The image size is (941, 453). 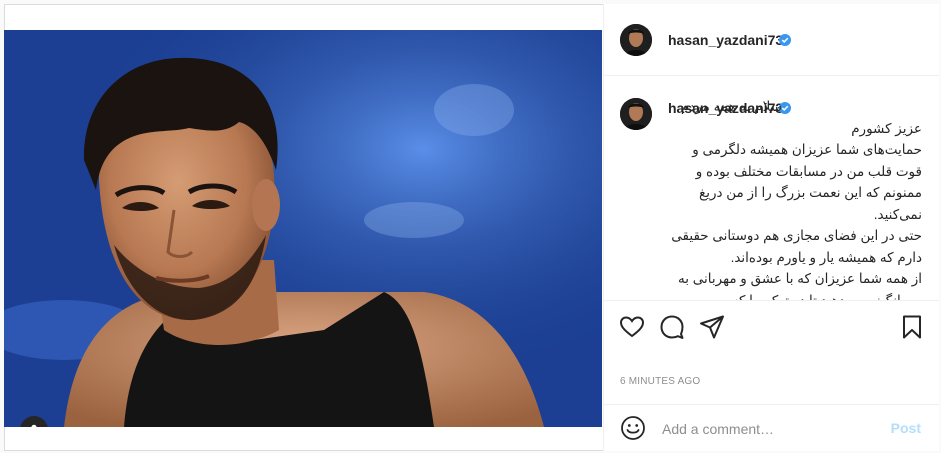 What do you see at coordinates (725, 40) in the screenshot?
I see `post-author-username: hasan_yazdani73` at bounding box center [725, 40].